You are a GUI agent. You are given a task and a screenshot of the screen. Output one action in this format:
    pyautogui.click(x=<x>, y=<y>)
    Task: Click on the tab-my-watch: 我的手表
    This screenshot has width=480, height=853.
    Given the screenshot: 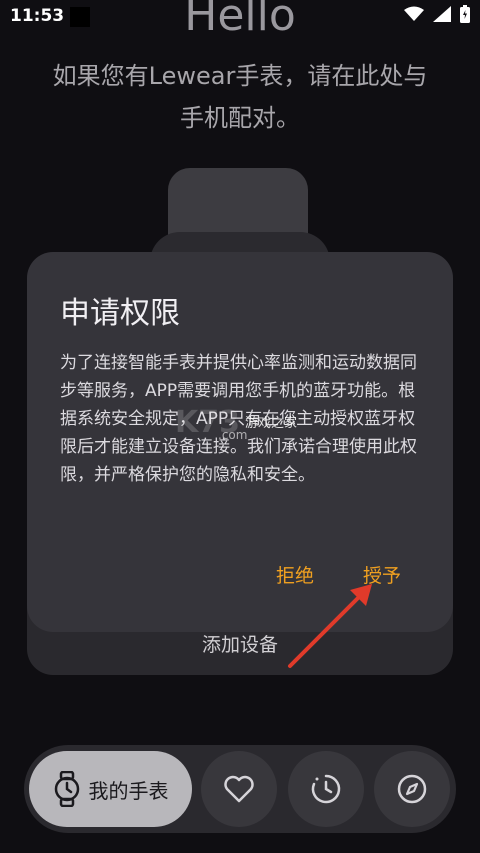 What is the action you would take?
    pyautogui.click(x=110, y=789)
    